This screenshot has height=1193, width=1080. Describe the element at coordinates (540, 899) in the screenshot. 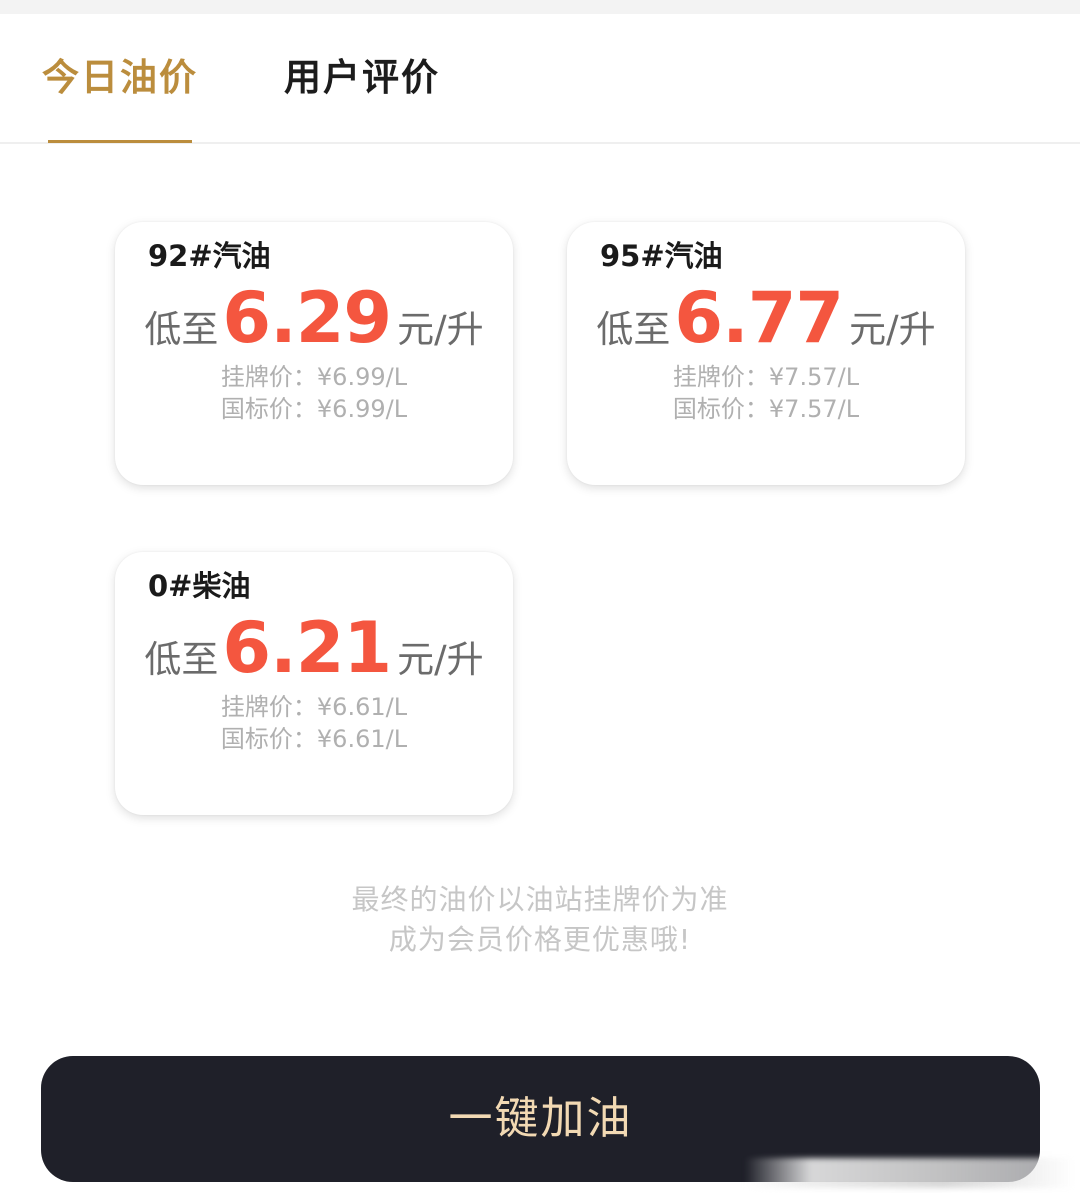

I see `price-notice-line-1: 最终的油价以油站挂牌价为准` at that location.